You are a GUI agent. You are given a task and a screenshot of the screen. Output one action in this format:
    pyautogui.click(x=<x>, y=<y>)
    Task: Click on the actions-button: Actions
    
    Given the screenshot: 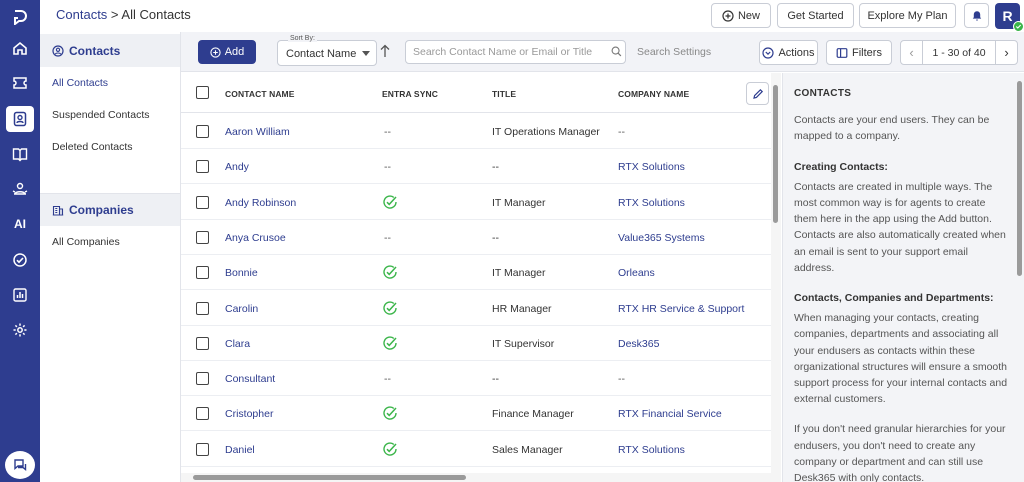 What is the action you would take?
    pyautogui.click(x=788, y=52)
    